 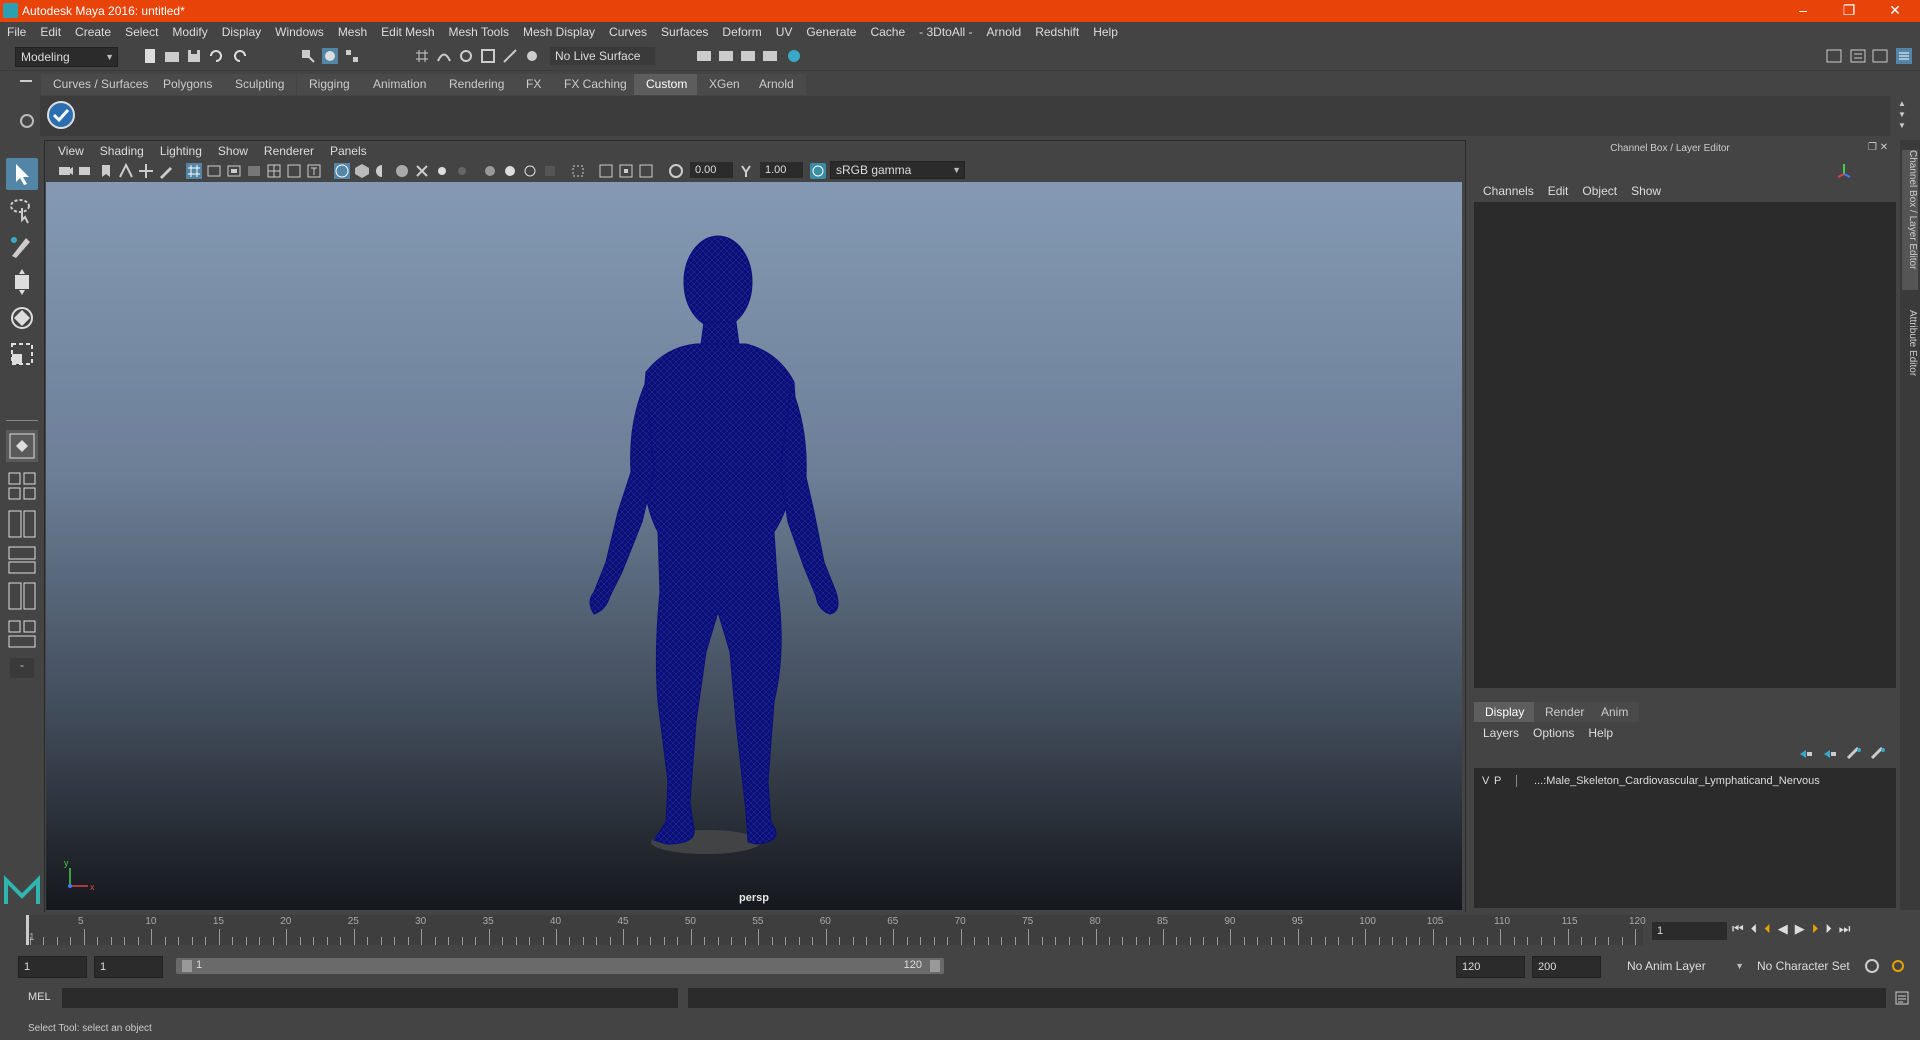 I want to click on cb-menu-edit: Edit, so click(x=1558, y=191).